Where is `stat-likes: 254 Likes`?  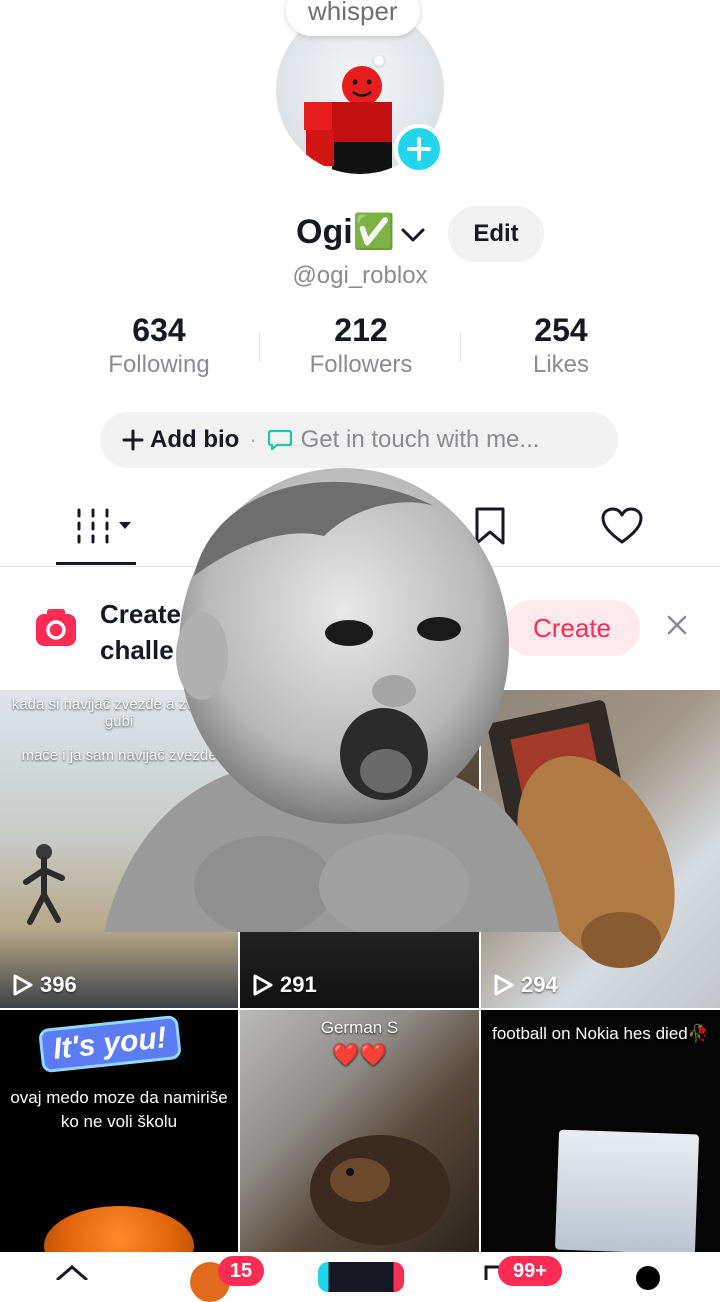 stat-likes: 254 Likes is located at coordinates (561, 345).